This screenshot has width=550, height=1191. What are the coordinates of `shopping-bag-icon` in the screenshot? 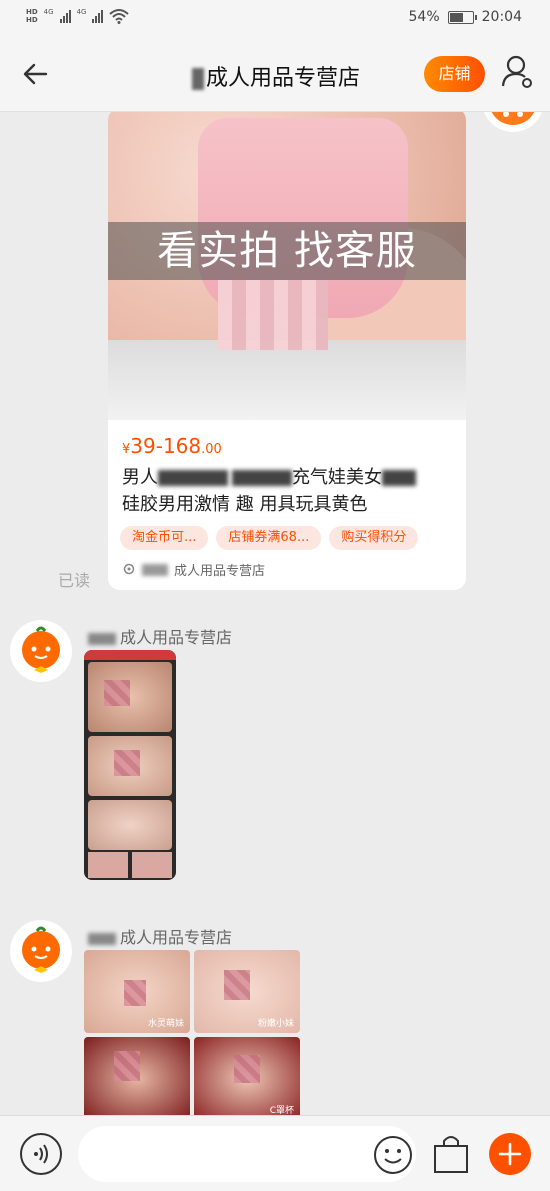 It's located at (451, 1154).